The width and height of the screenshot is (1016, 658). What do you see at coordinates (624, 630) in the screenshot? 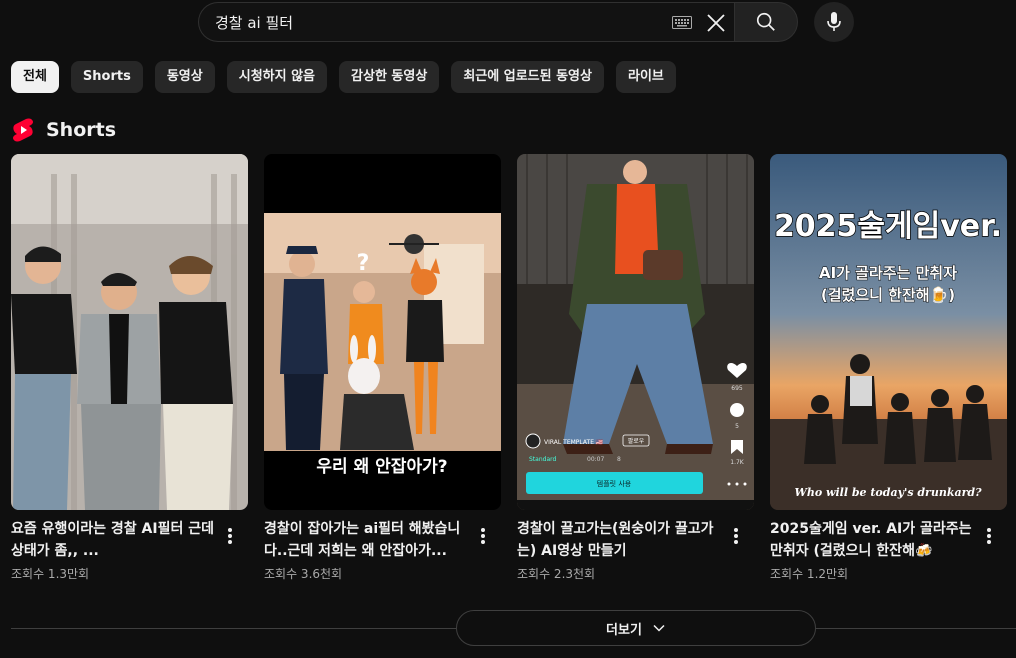
I see `show-more-label: 더보기` at bounding box center [624, 630].